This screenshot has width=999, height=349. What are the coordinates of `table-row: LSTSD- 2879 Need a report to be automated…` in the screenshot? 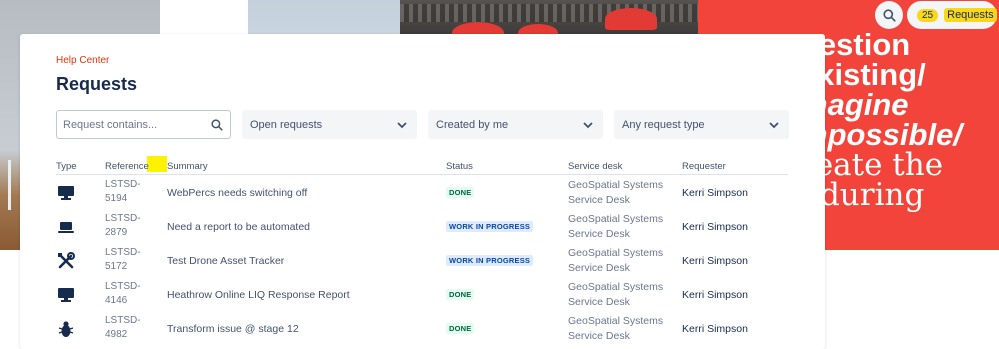 It's located at (422, 227).